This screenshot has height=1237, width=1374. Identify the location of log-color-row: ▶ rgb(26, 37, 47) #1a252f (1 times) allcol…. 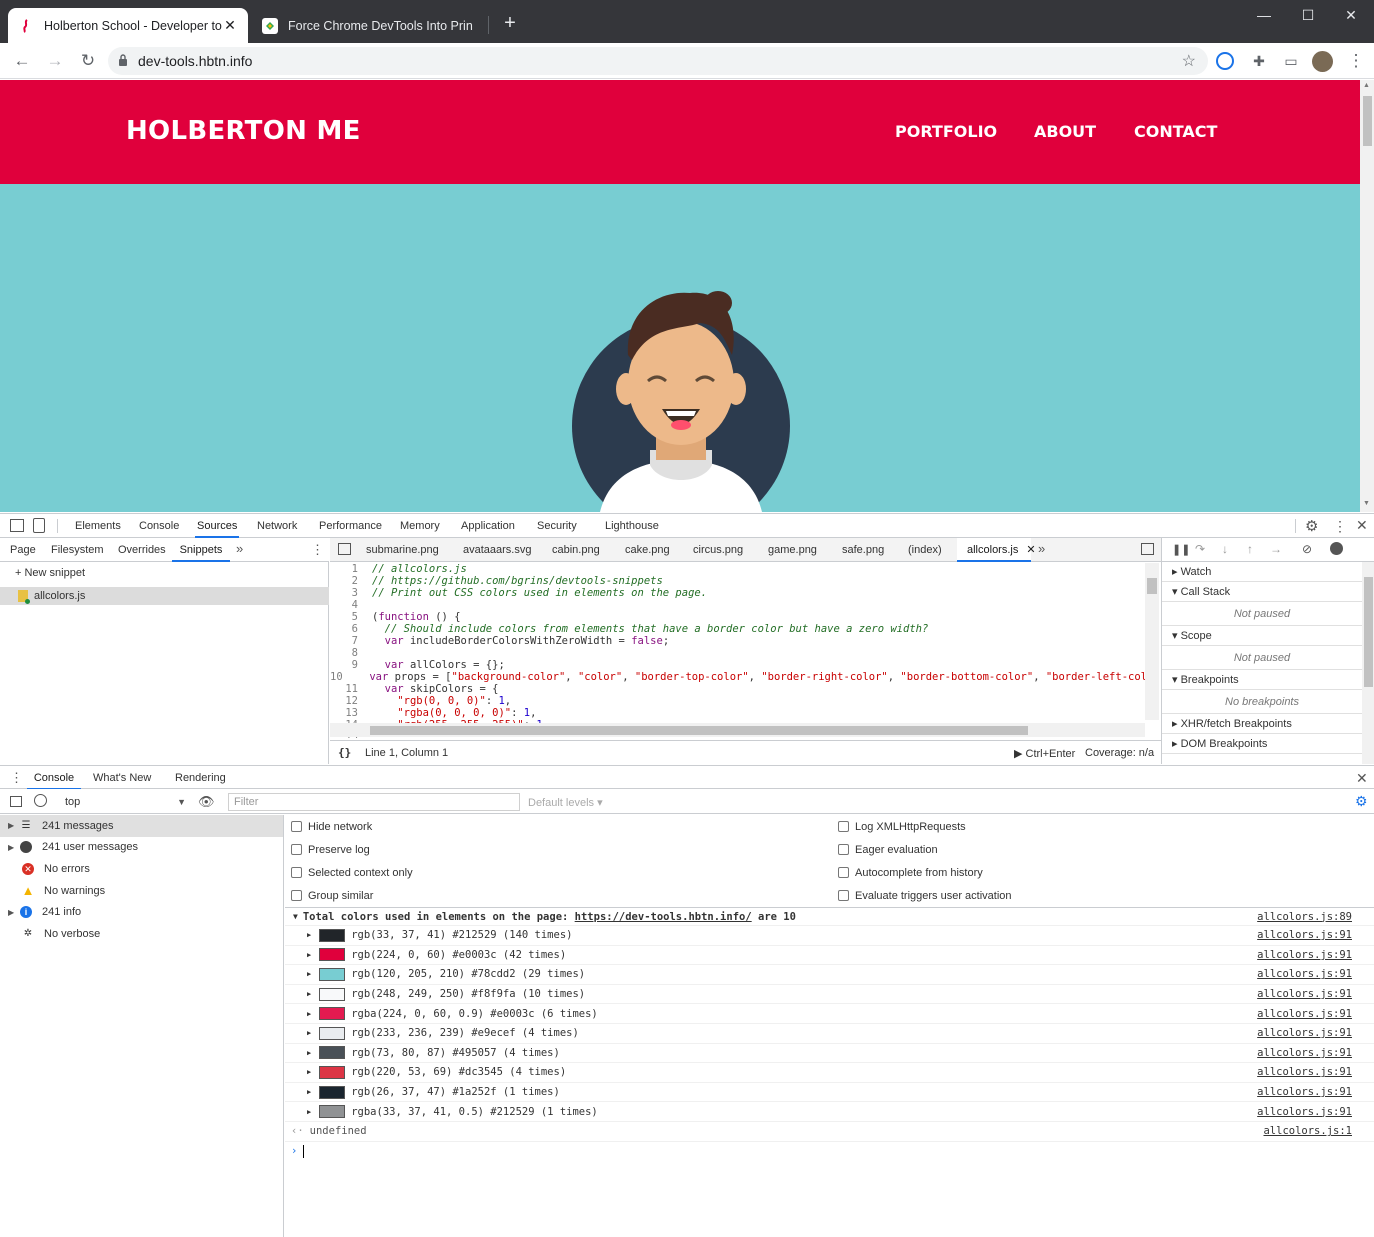
(829, 1093).